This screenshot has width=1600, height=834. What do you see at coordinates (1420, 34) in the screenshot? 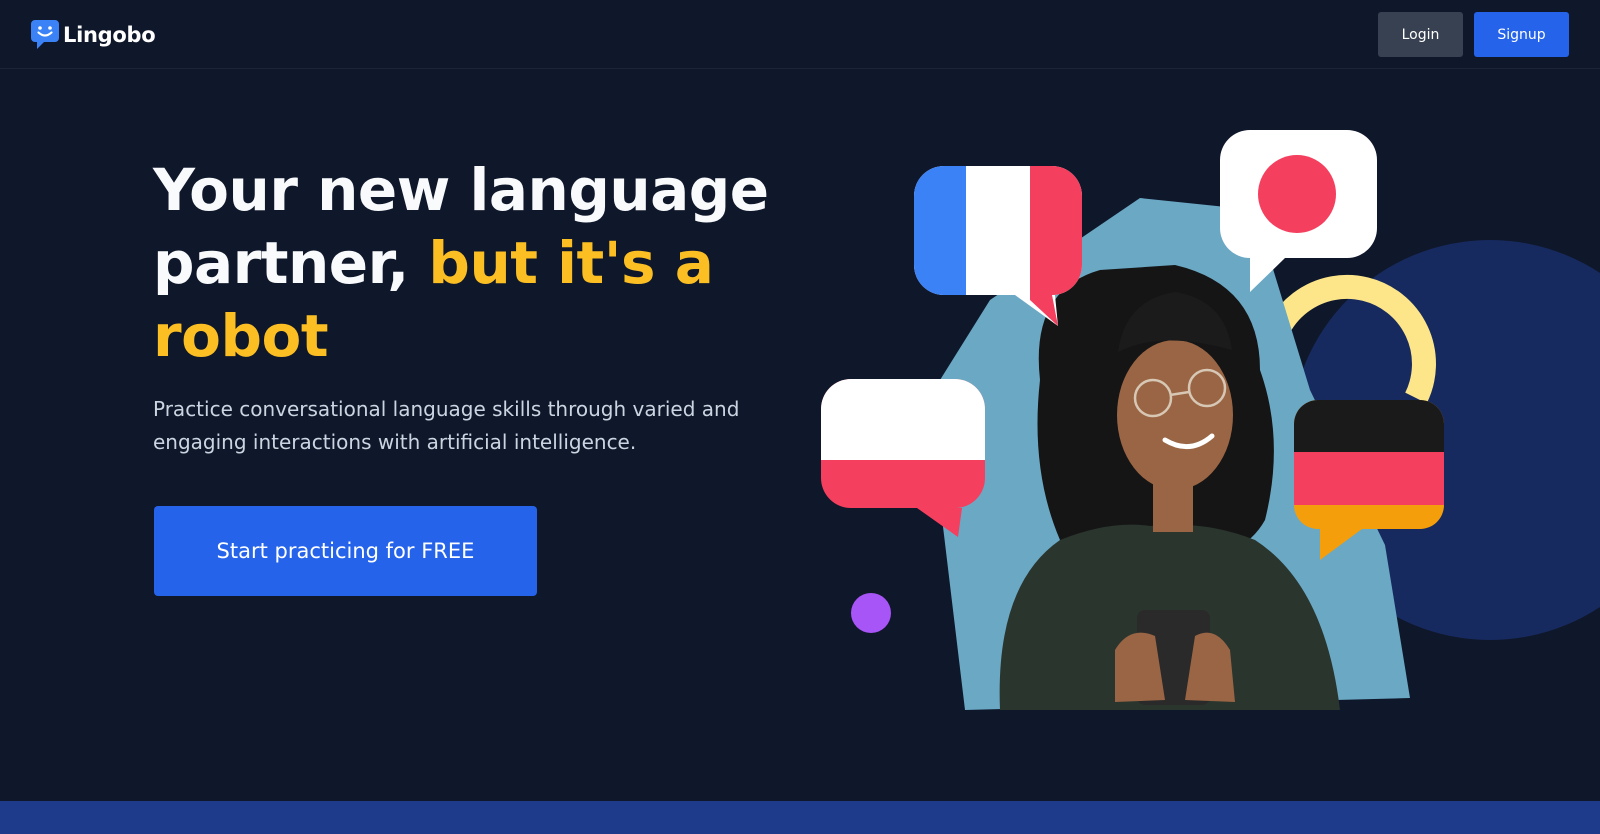
I see `login-button: Login` at bounding box center [1420, 34].